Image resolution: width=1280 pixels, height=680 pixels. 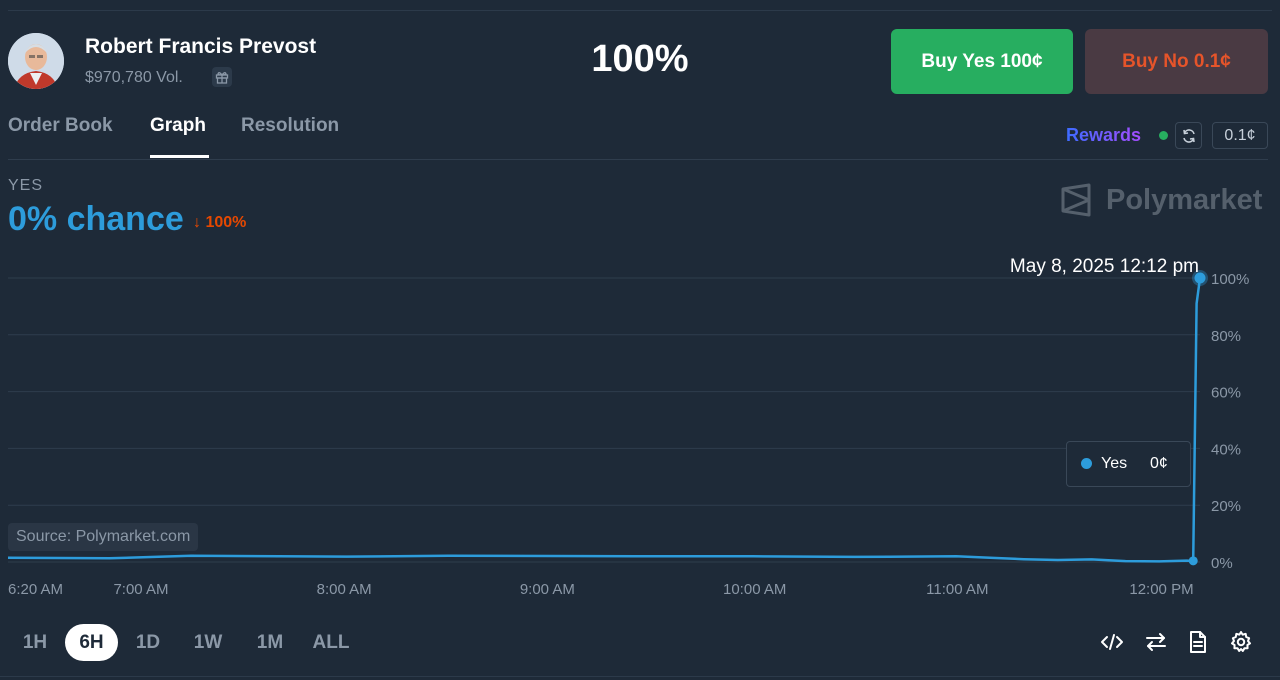 I want to click on x-tick-label: 12:00 PM, so click(x=1161, y=589).